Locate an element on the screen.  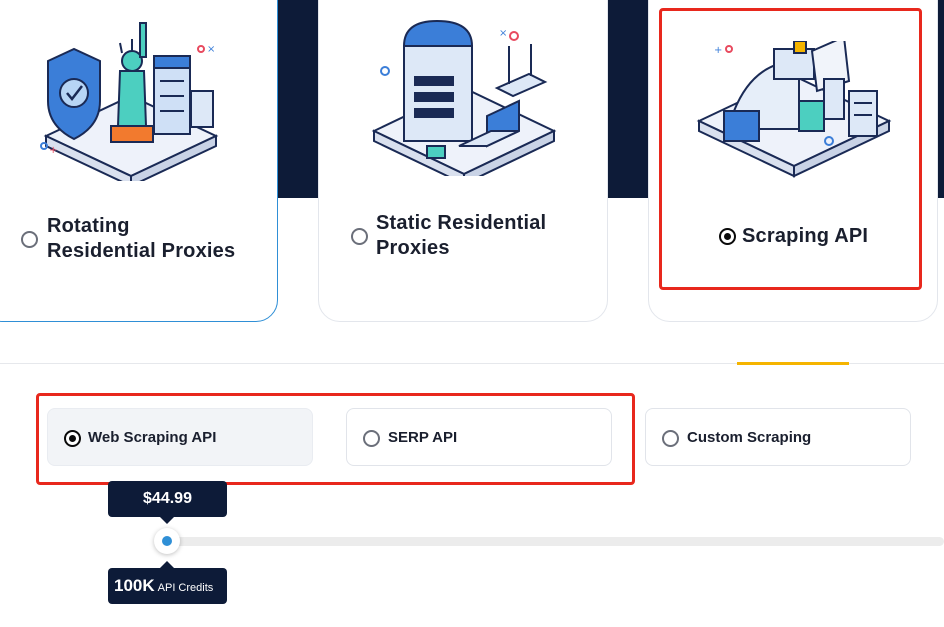
static-residential-label-line1: Static Residential is located at coordinates (461, 223).